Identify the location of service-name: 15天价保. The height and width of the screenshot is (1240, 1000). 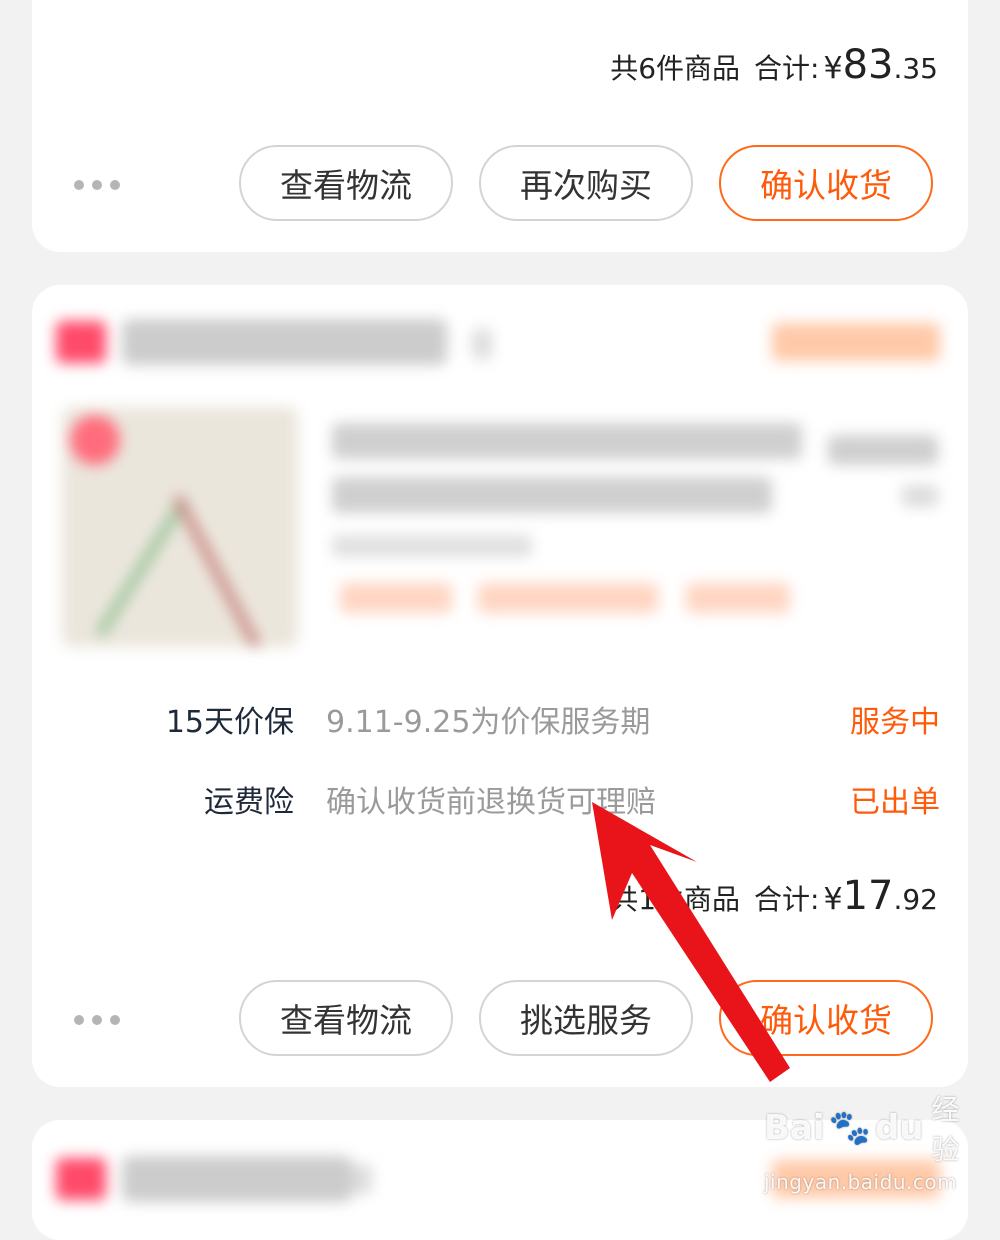
(229, 722).